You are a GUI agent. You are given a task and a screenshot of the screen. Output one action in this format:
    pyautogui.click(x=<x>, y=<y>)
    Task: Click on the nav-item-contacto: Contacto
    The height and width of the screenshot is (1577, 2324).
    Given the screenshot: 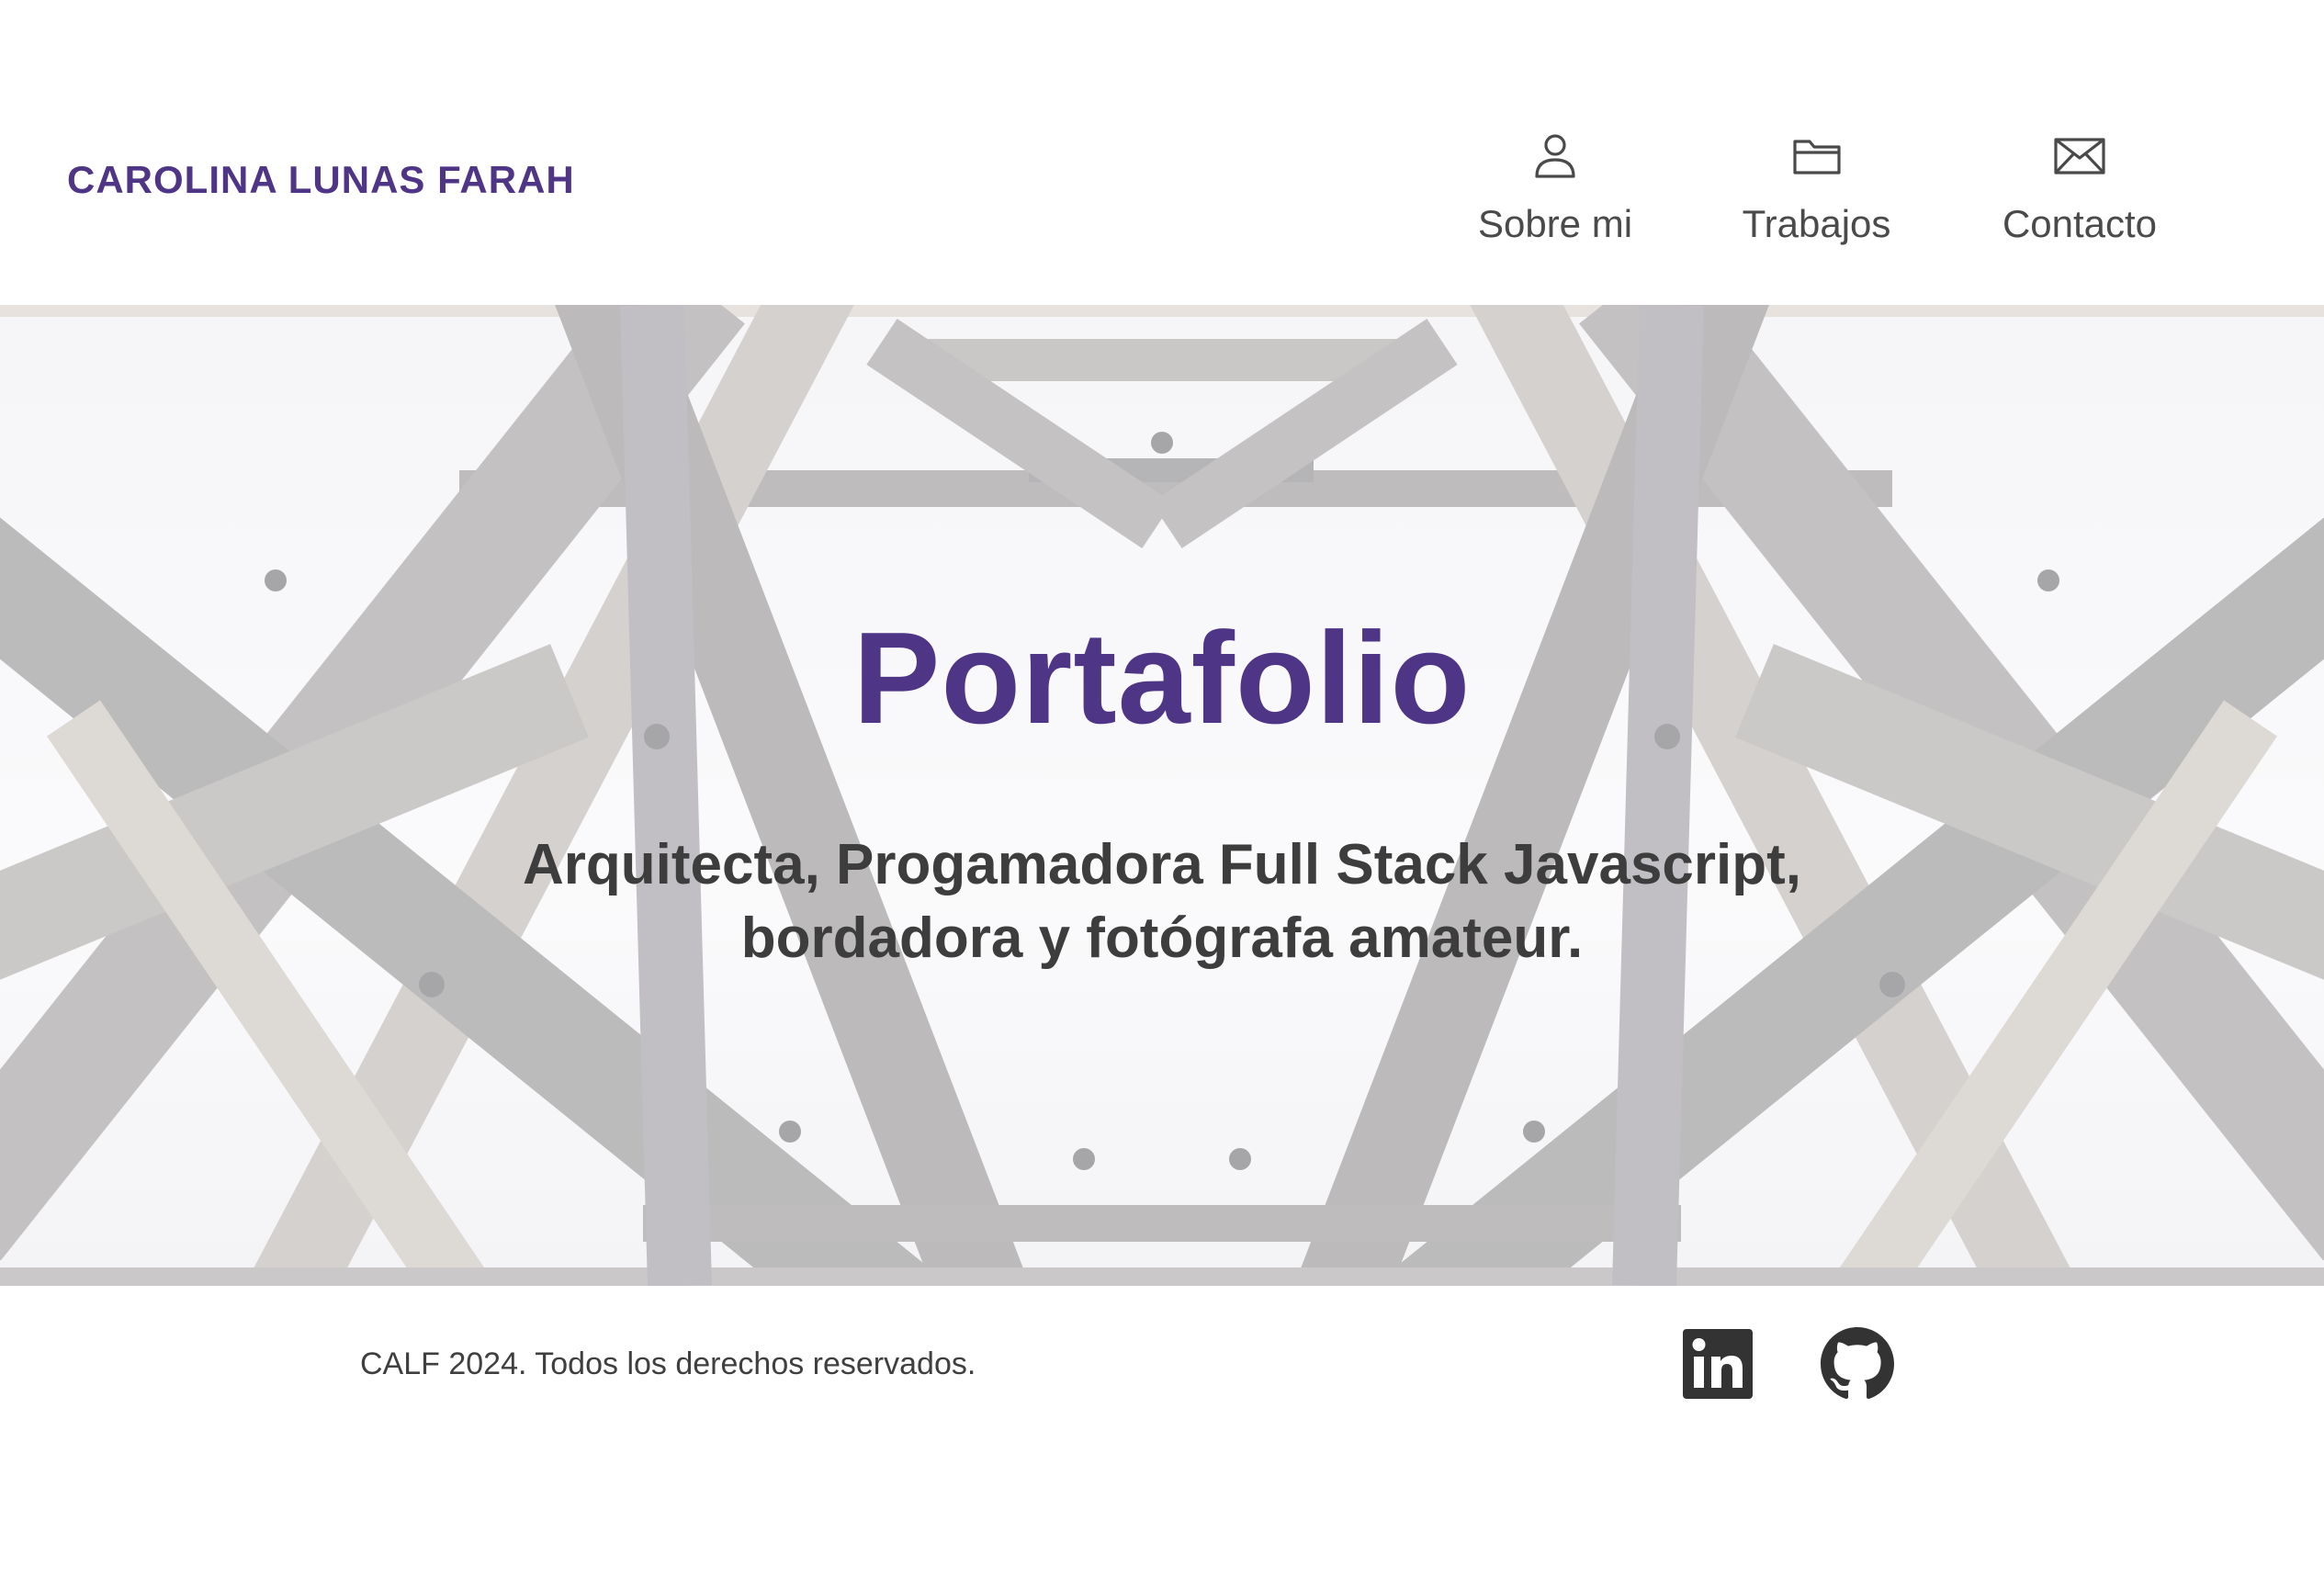 What is the action you would take?
    pyautogui.click(x=2080, y=187)
    